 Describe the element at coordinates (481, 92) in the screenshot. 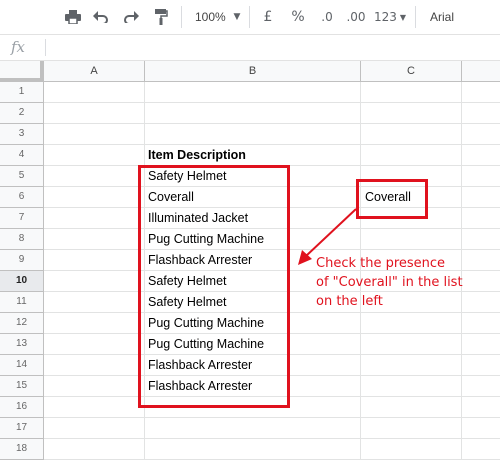

I see `cell-d1` at that location.